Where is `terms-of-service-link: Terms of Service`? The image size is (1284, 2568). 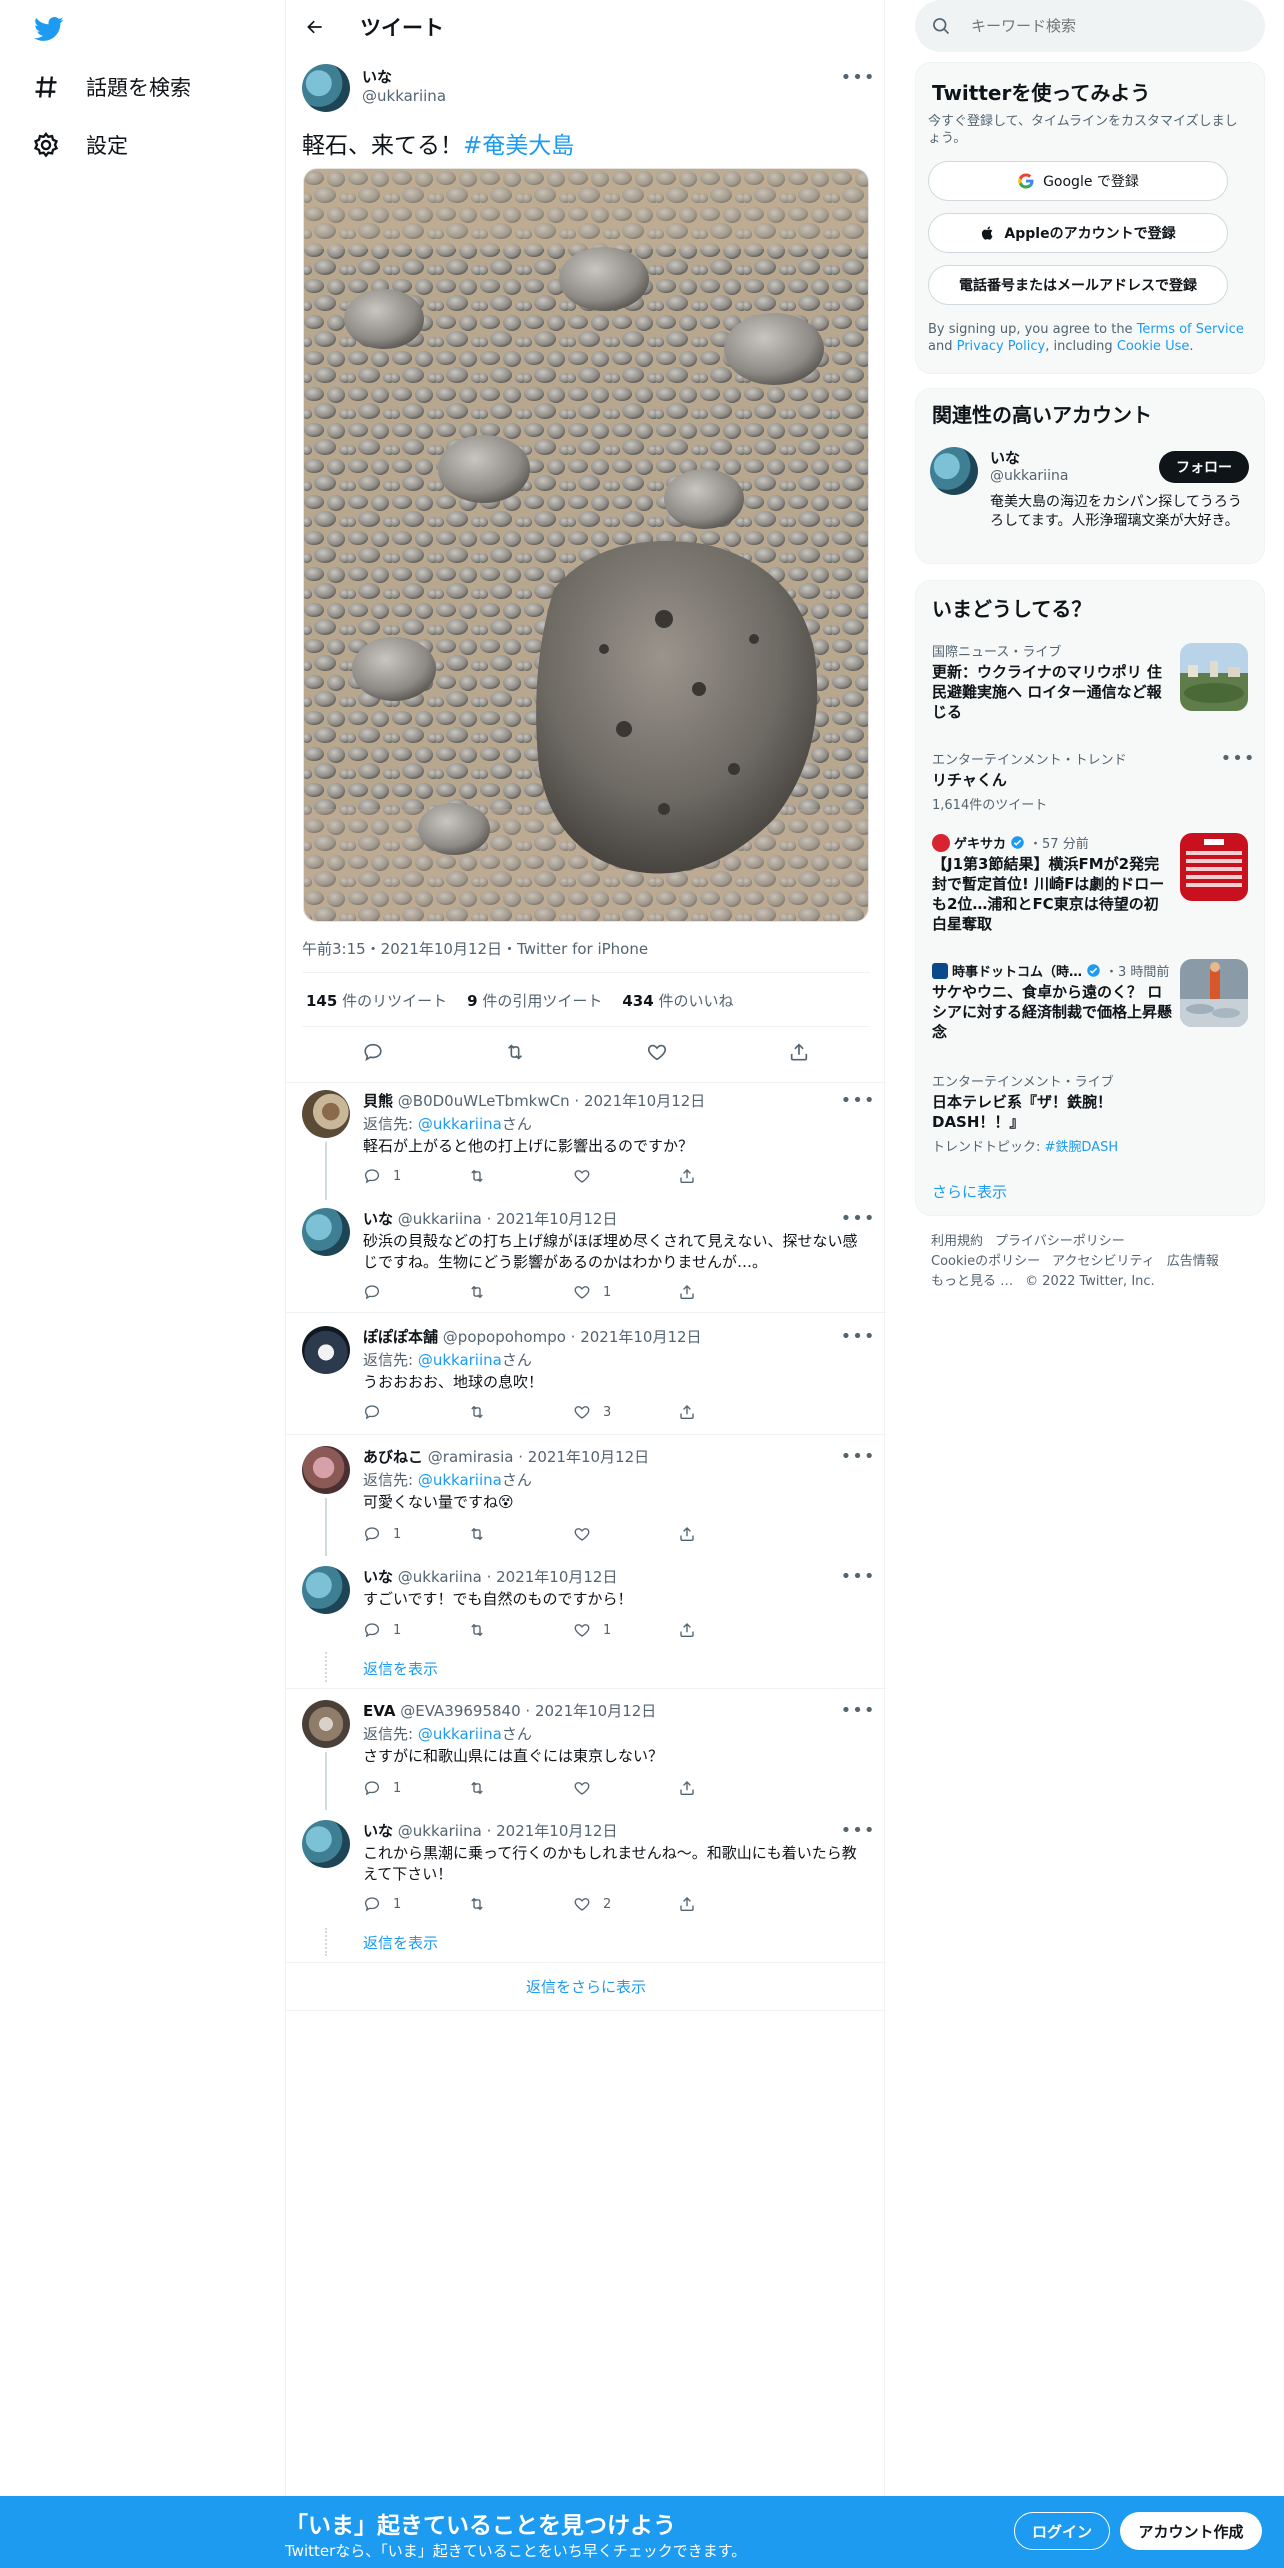
terms-of-service-link: Terms of Service is located at coordinates (1190, 329).